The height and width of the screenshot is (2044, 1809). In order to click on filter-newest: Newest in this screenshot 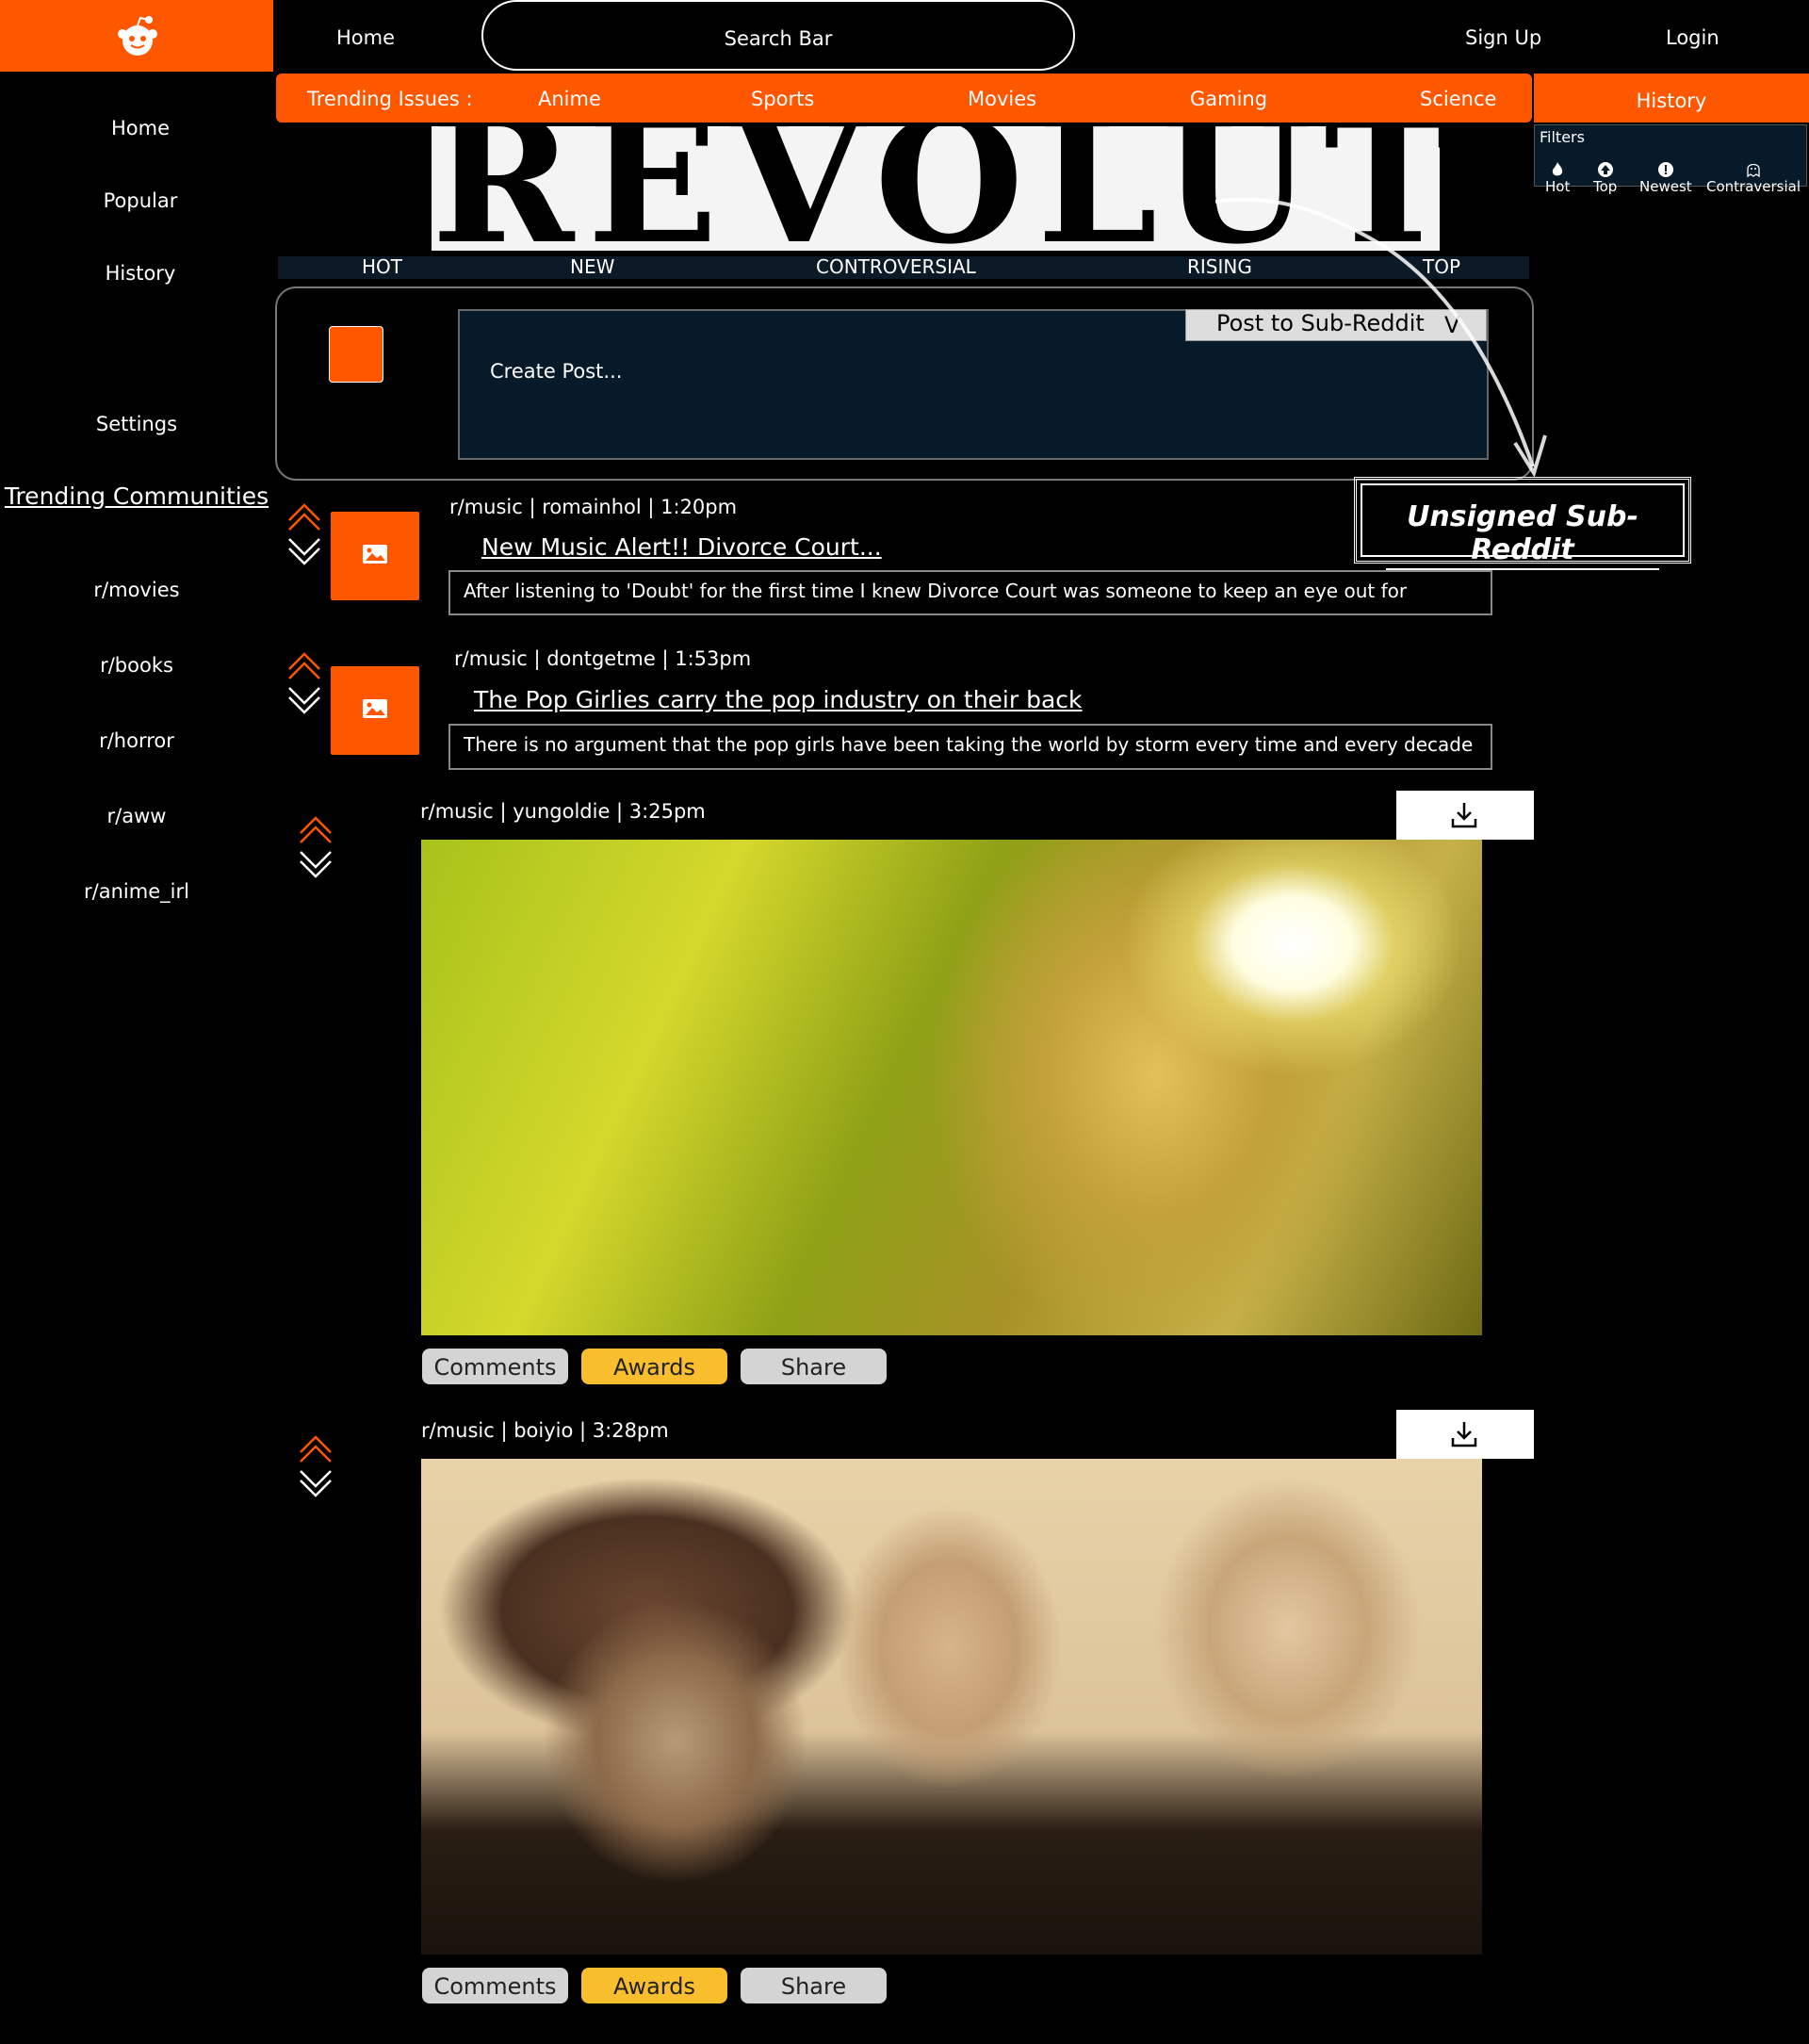, I will do `click(1665, 178)`.